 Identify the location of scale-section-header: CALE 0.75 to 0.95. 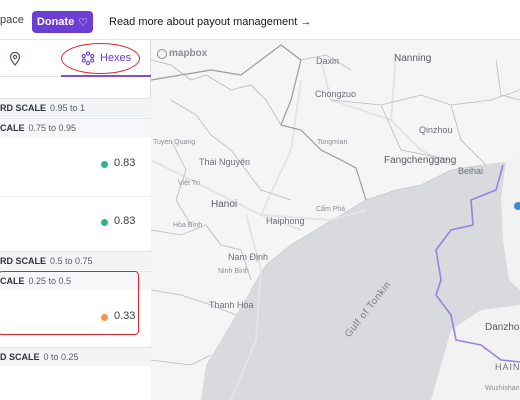
(75, 127).